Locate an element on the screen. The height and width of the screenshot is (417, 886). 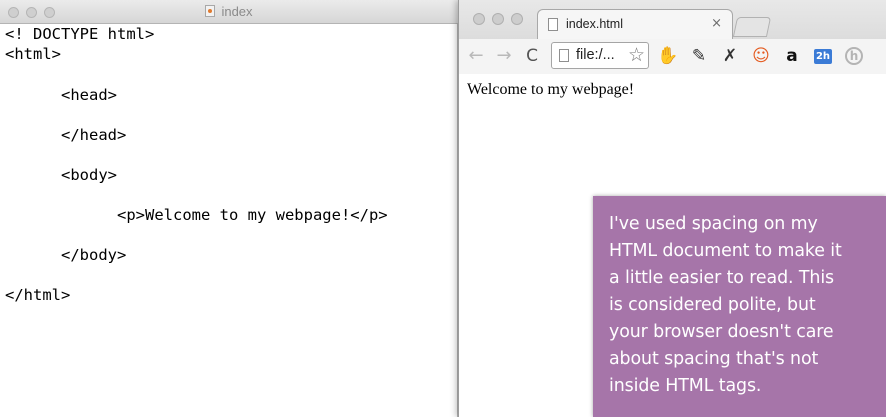
calendar-icon: 2h is located at coordinates (823, 56).